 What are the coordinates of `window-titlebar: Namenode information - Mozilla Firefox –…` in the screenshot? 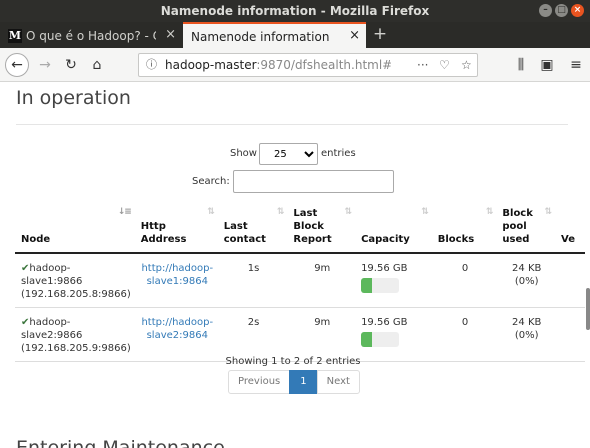 It's located at (295, 11).